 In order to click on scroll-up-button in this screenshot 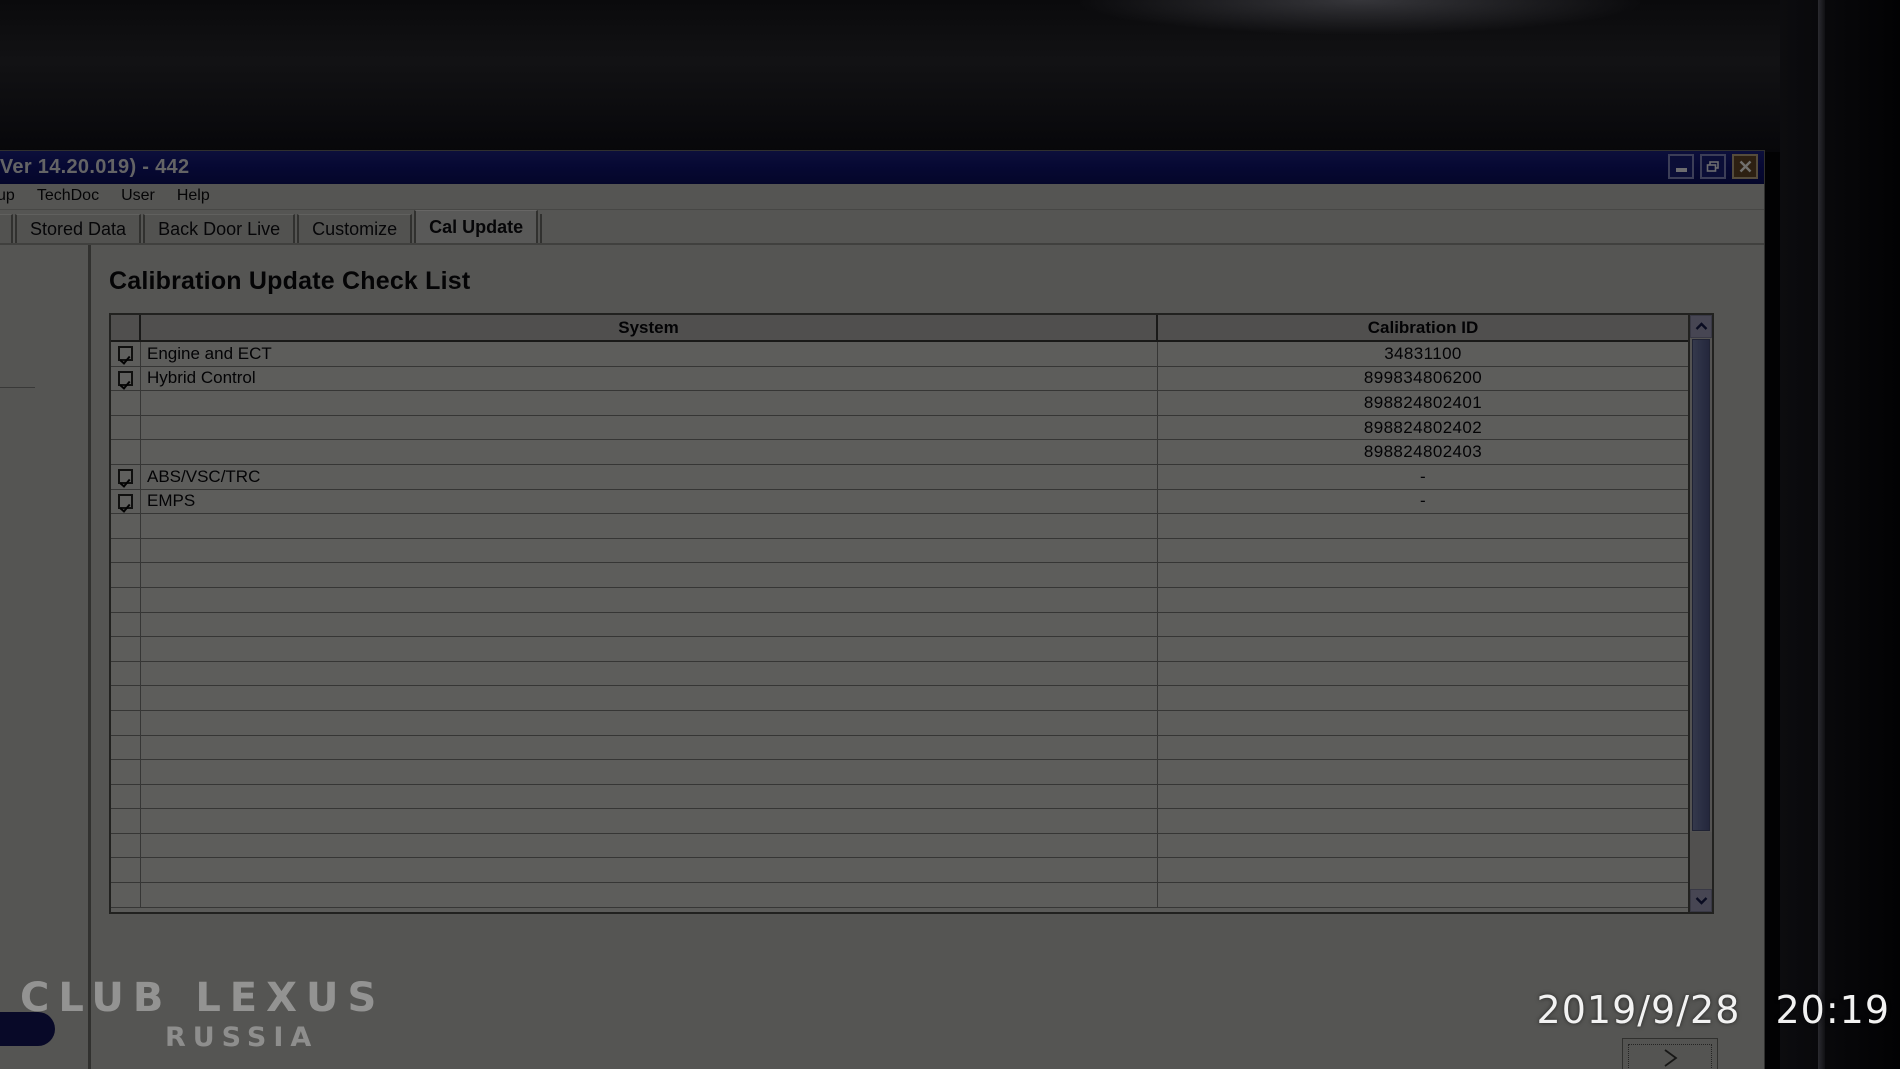, I will do `click(1701, 326)`.